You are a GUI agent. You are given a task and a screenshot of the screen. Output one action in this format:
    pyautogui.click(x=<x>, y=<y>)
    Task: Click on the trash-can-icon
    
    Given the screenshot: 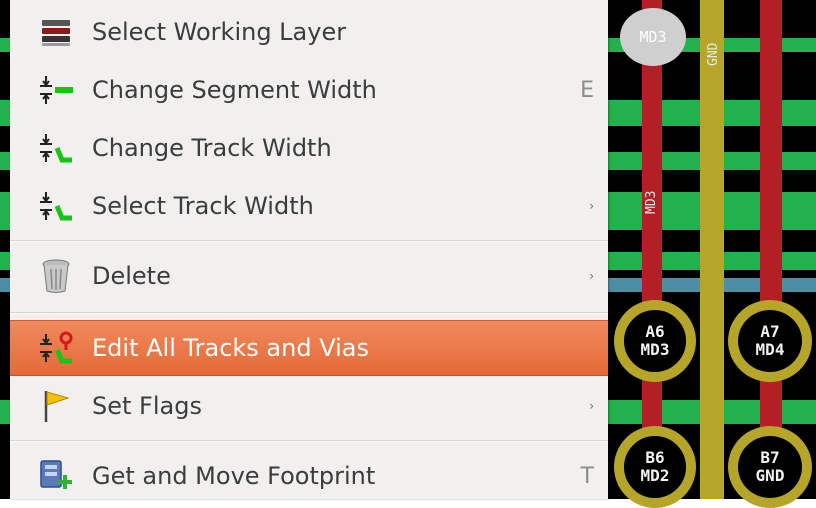 What is the action you would take?
    pyautogui.click(x=56, y=276)
    